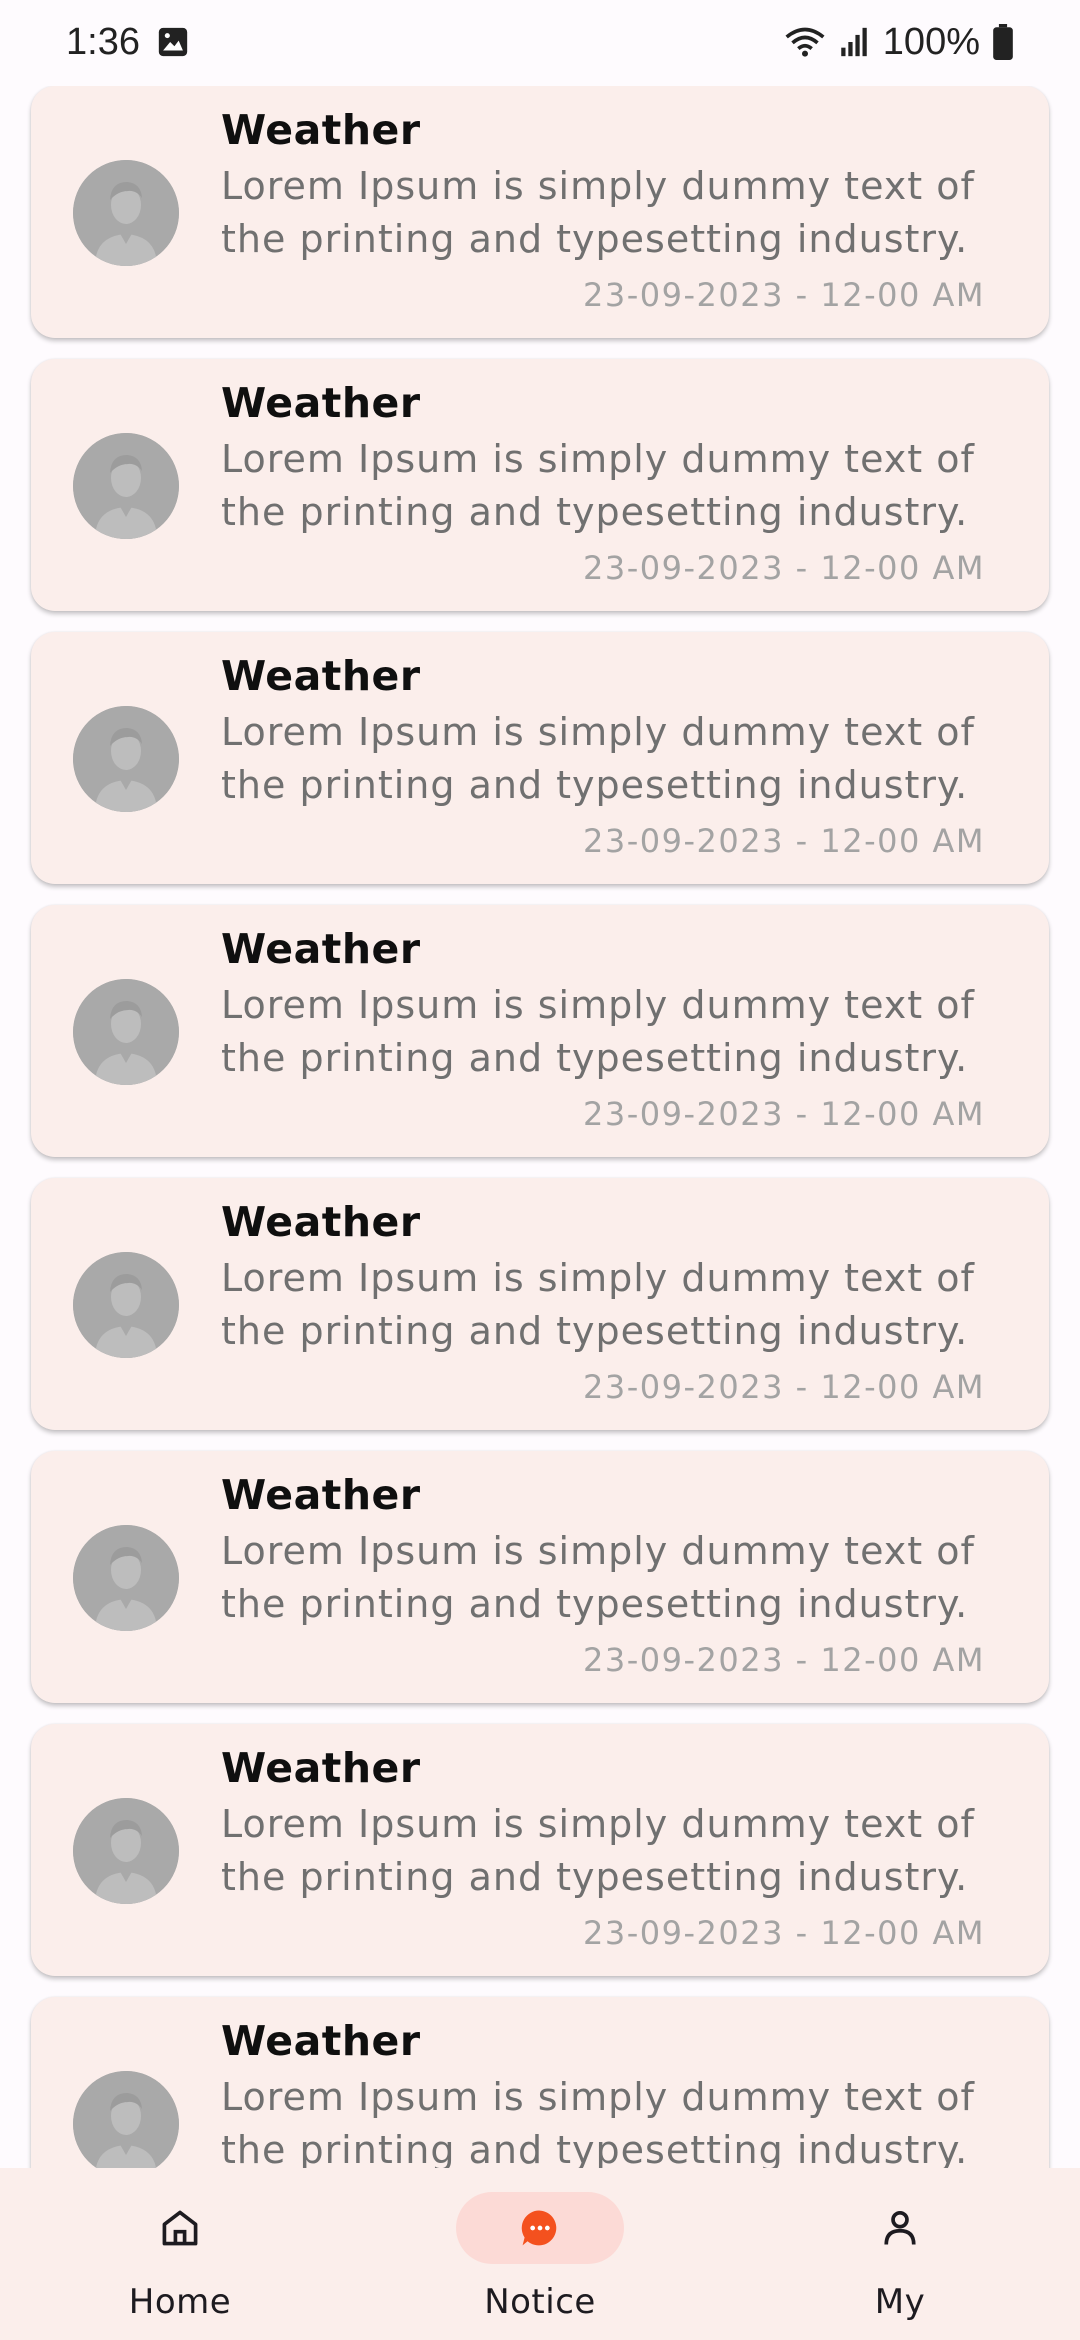 The height and width of the screenshot is (2340, 1080). I want to click on chat-bubble-icon, so click(540, 2228).